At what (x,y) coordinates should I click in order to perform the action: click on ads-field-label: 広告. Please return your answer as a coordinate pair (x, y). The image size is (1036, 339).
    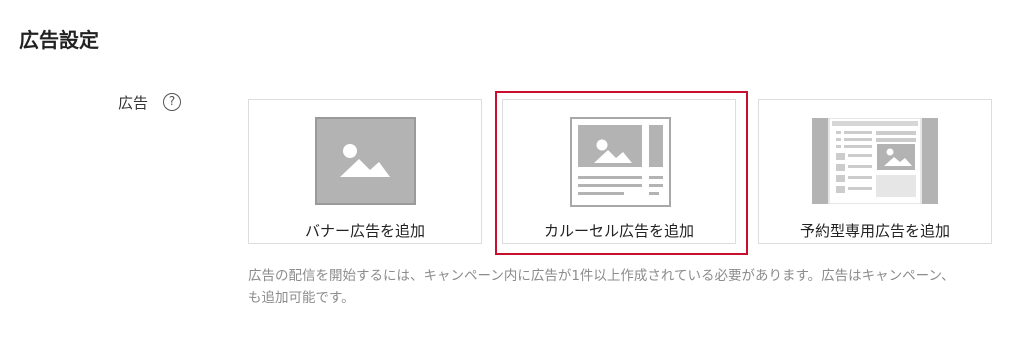
    Looking at the image, I should click on (133, 103).